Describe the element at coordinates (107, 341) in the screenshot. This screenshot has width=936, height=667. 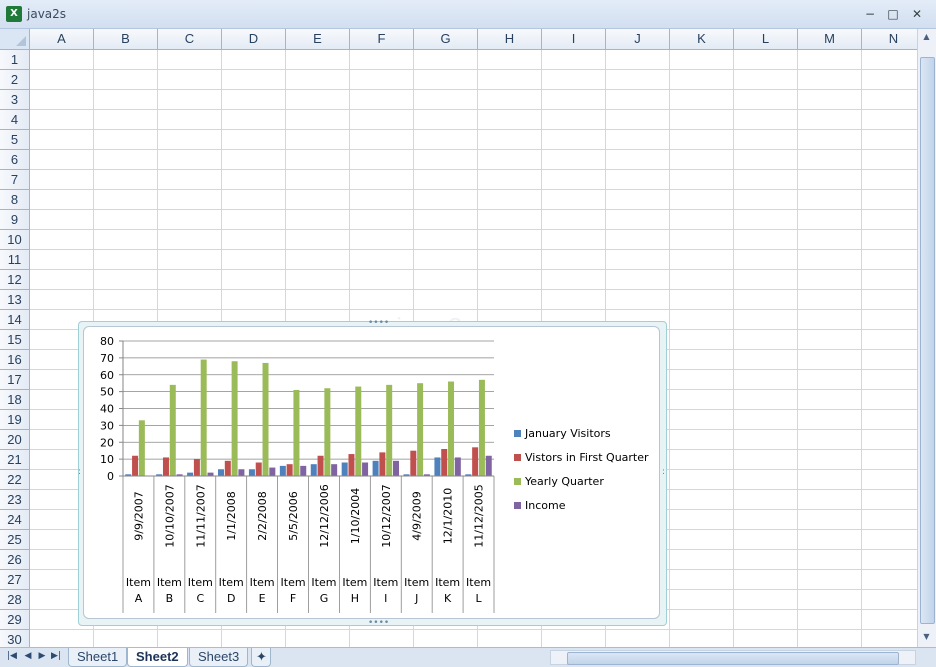
I see `y-tick-label: 80` at that location.